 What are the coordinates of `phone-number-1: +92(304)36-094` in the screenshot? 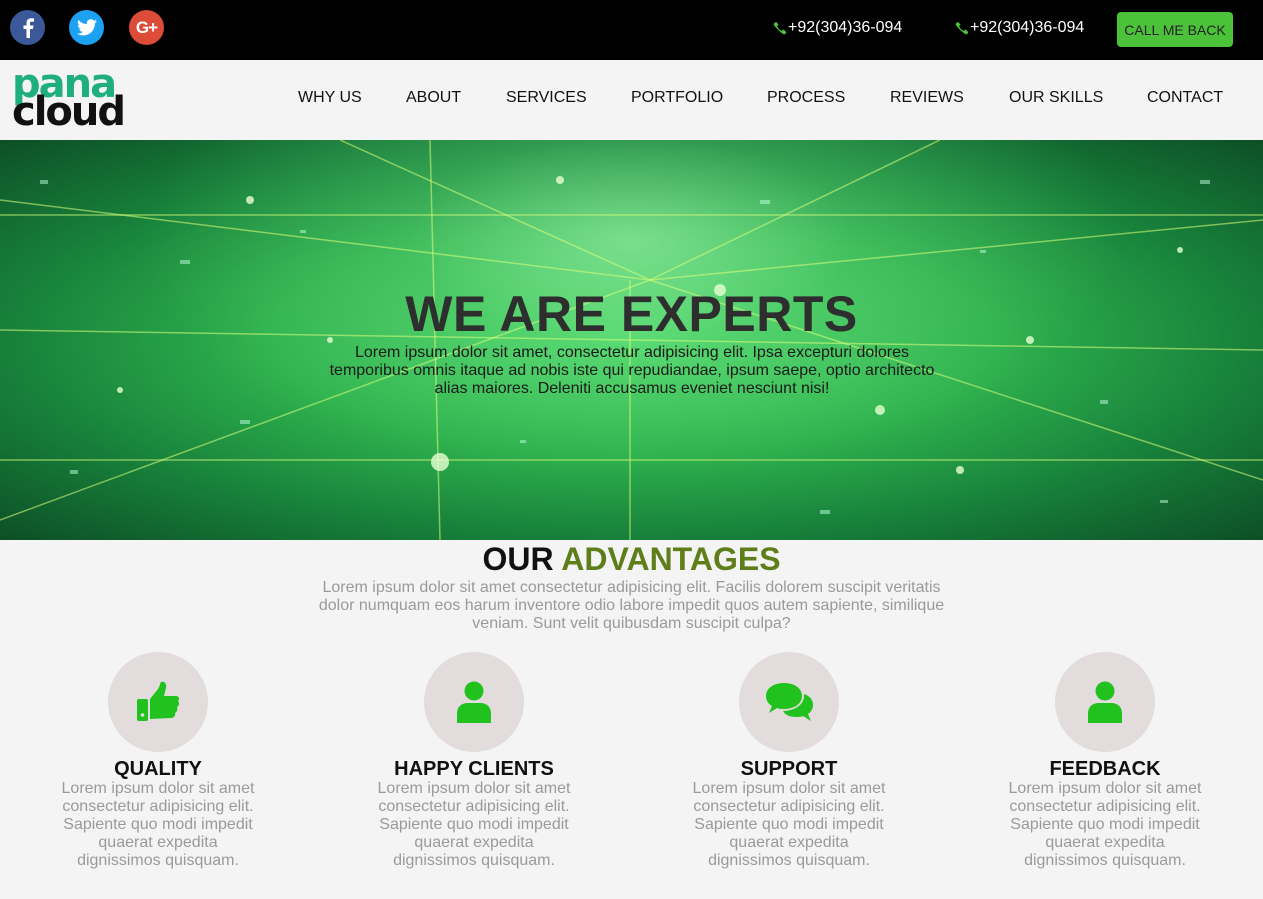 It's located at (837, 28).